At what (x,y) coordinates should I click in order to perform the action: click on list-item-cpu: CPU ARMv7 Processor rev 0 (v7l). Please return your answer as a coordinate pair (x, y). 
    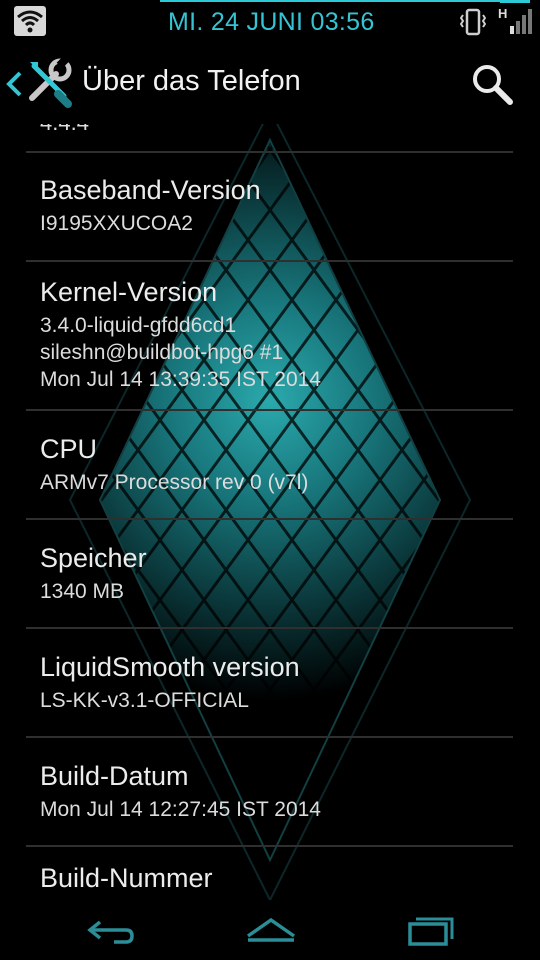
    Looking at the image, I should click on (280, 464).